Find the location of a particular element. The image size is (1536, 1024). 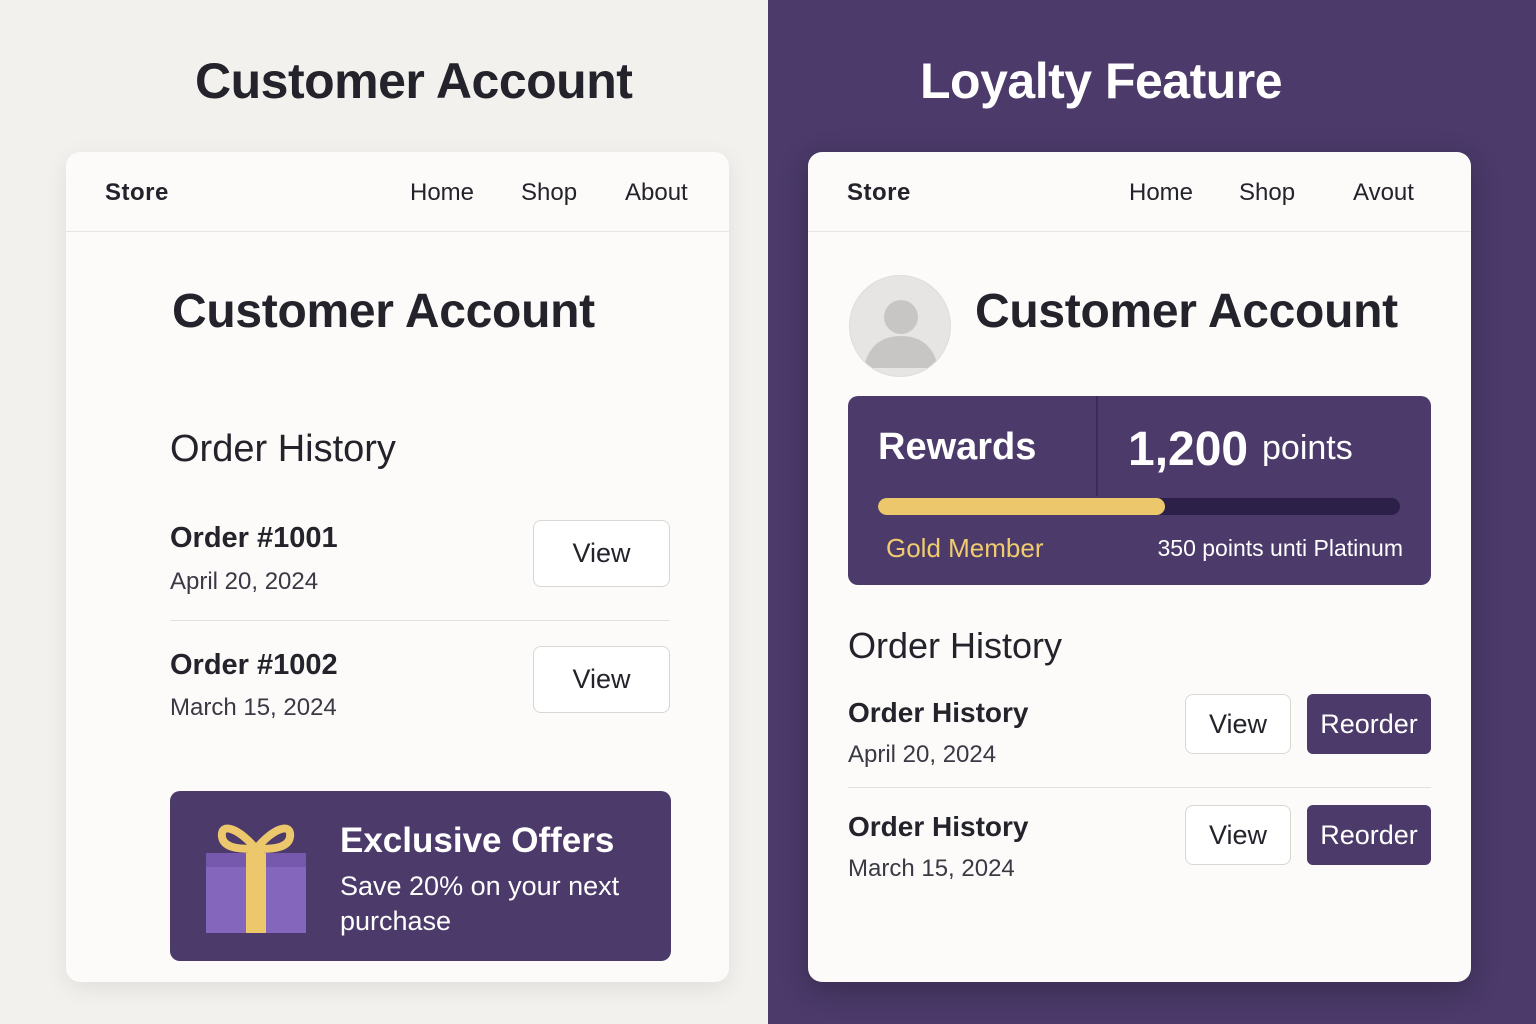

nav-link-about: Avout is located at coordinates (1383, 193).